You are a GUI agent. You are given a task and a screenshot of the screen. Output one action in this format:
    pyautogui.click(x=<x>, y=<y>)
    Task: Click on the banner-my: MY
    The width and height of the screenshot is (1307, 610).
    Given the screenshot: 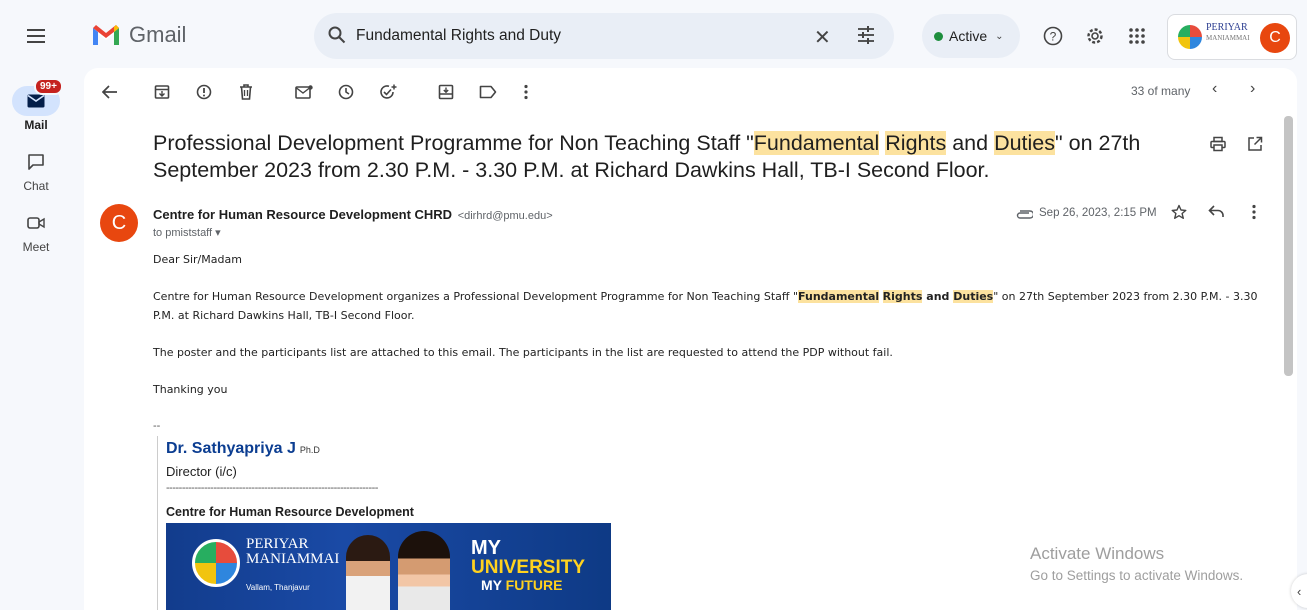 What is the action you would take?
    pyautogui.click(x=486, y=548)
    